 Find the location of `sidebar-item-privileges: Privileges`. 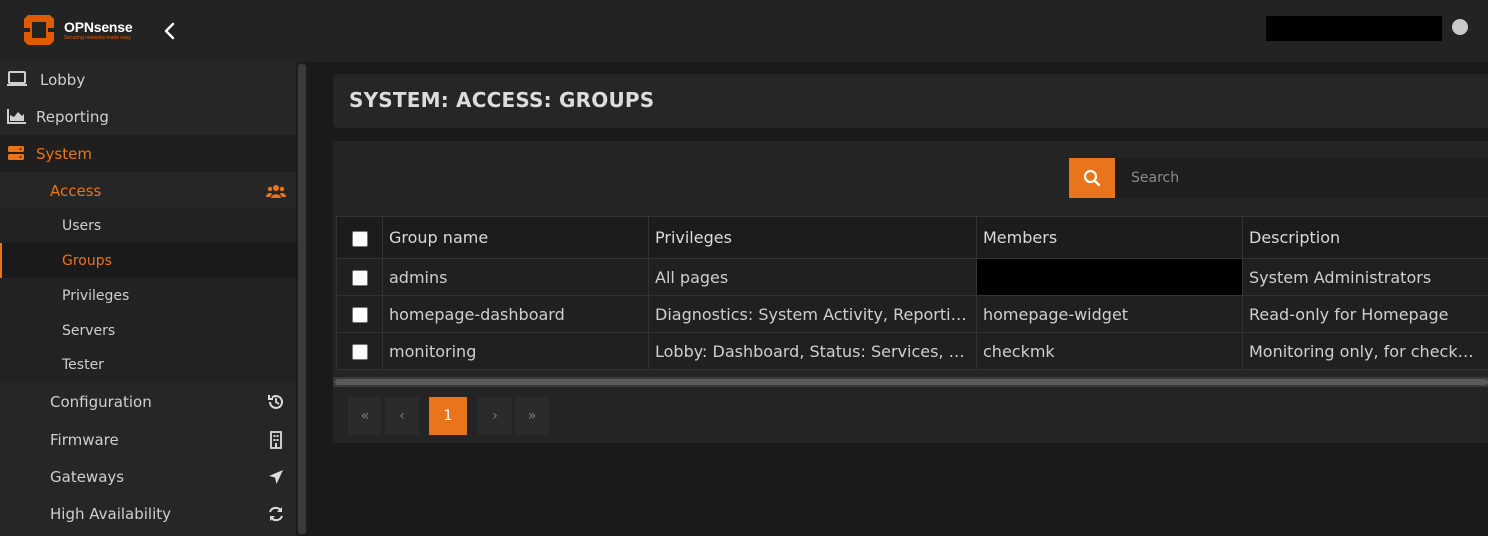

sidebar-item-privileges: Privileges is located at coordinates (148, 295).